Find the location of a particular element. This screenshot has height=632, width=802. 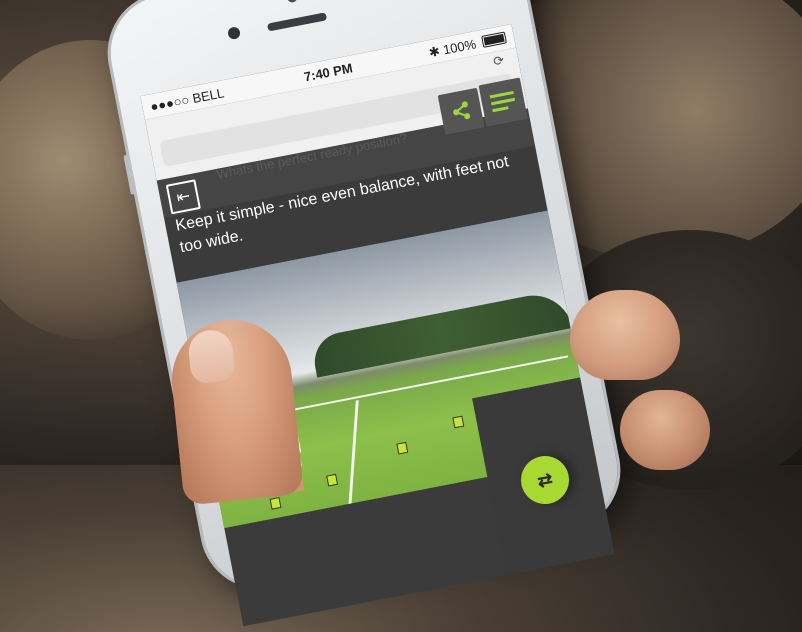

bluetooth-icon: ✱ is located at coordinates (434, 52).